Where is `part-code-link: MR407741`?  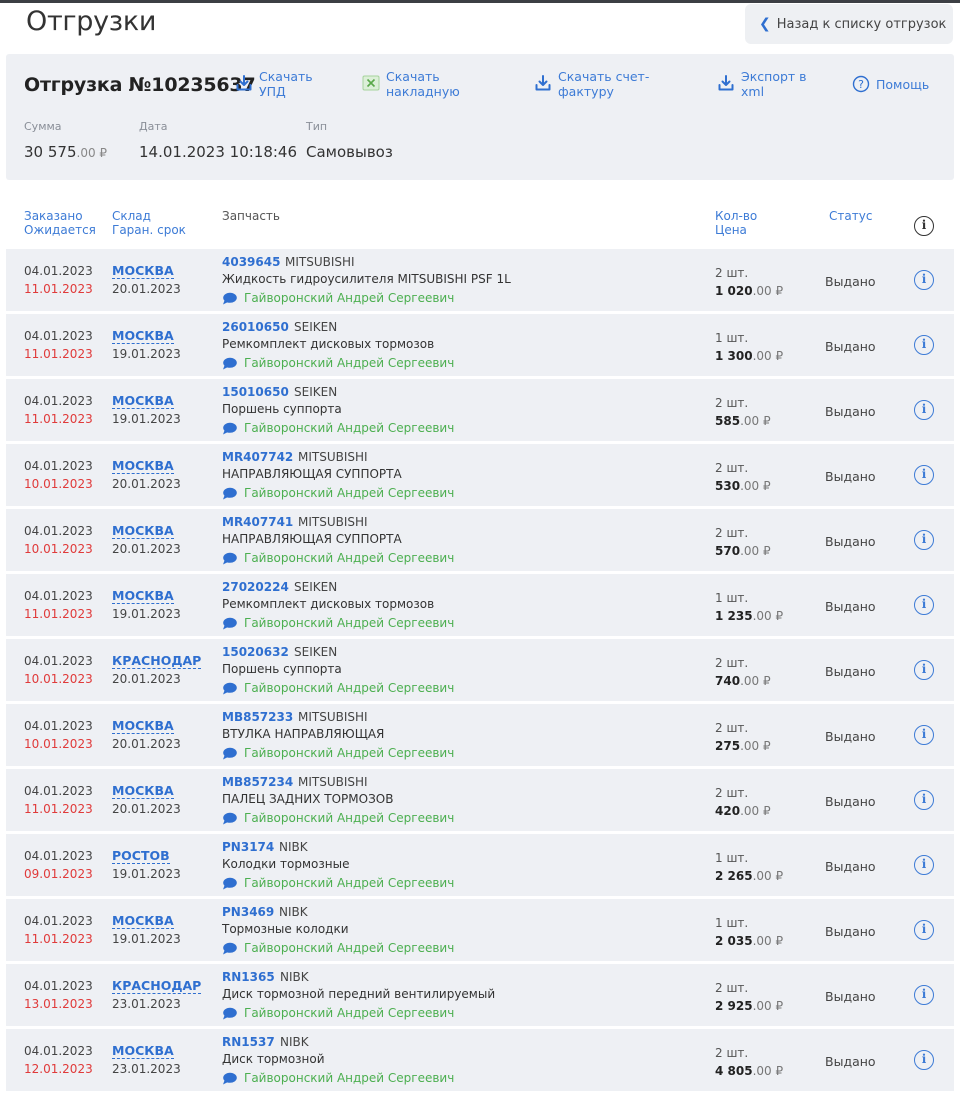 part-code-link: MR407741 is located at coordinates (257, 522).